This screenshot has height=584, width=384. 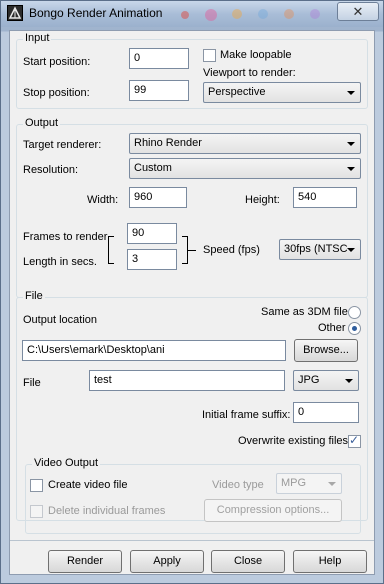 What do you see at coordinates (56, 93) in the screenshot?
I see `stop-position-label: Stop position:` at bounding box center [56, 93].